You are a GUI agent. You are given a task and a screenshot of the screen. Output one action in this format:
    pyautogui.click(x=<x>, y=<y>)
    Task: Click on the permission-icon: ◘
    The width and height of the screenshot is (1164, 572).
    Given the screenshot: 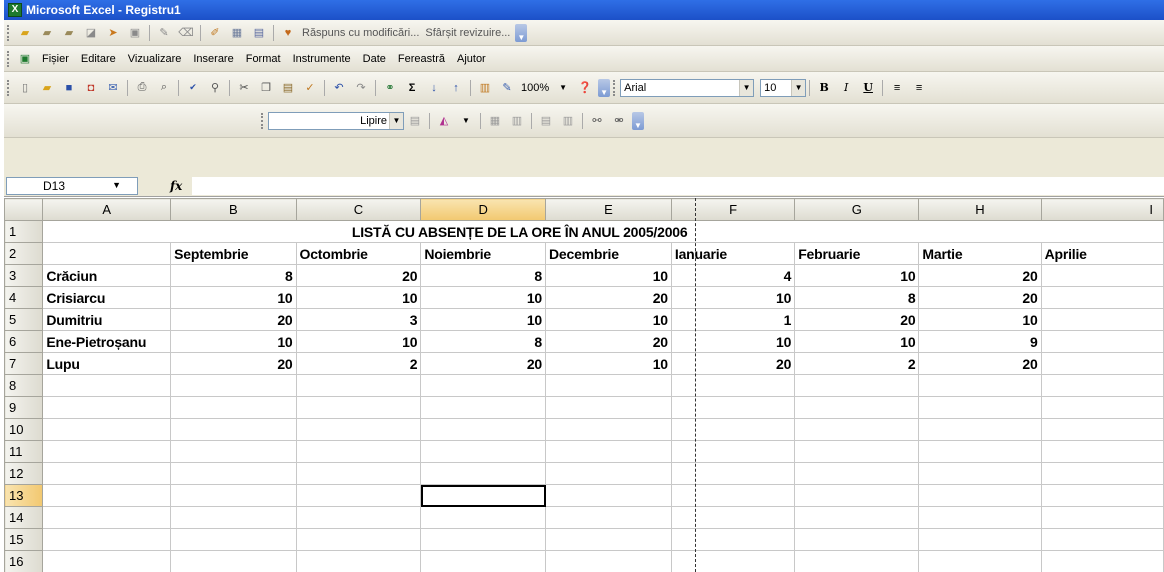 What is the action you would take?
    pyautogui.click(x=91, y=88)
    